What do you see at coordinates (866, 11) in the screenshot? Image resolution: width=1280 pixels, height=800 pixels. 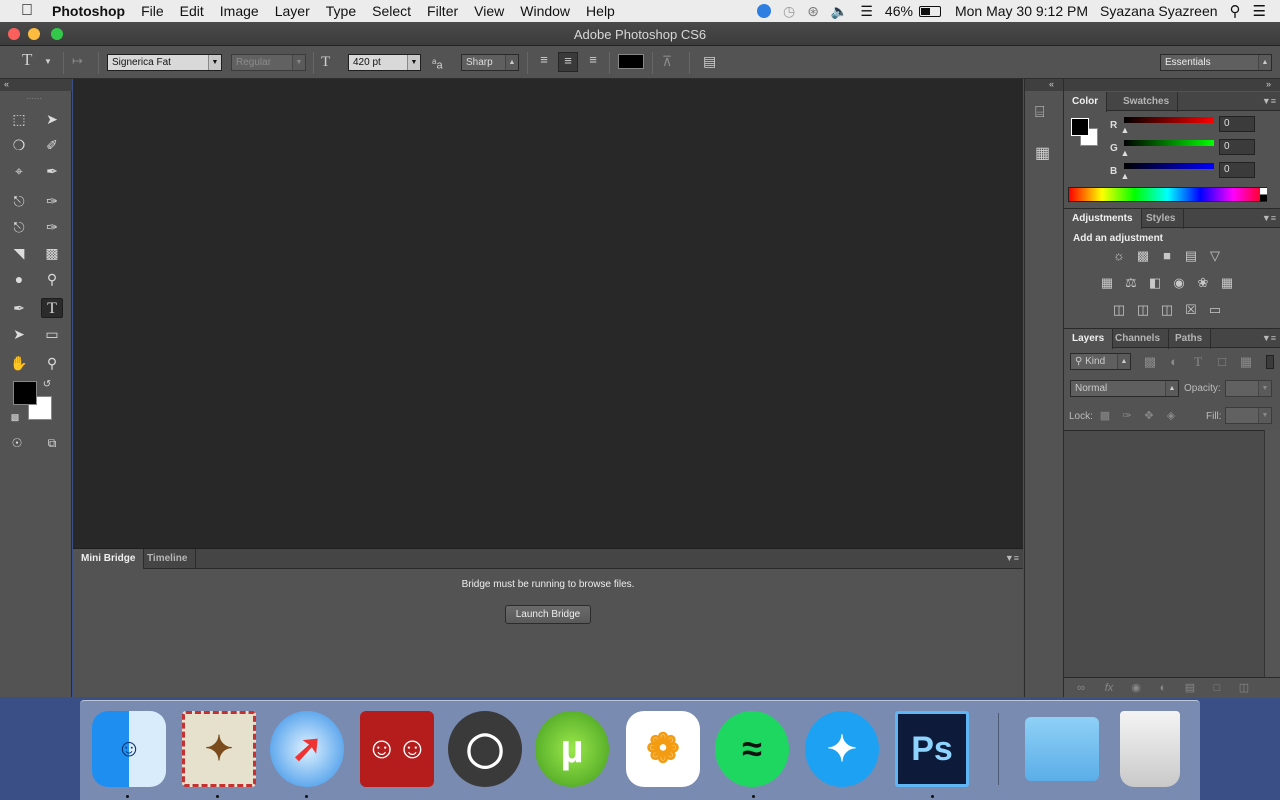 I see `wifi-icon: ☰` at bounding box center [866, 11].